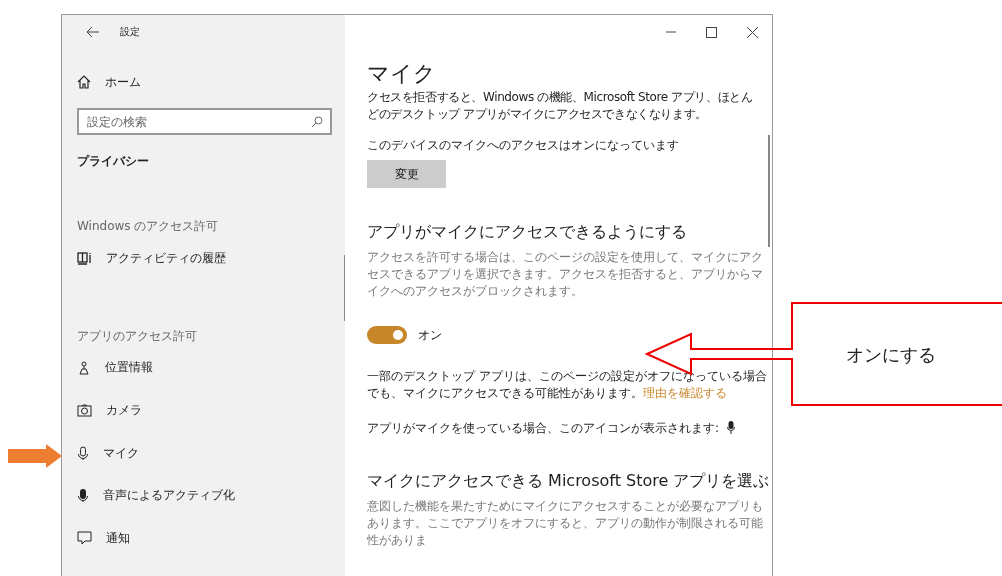  I want to click on window-title: 設定, so click(130, 32).